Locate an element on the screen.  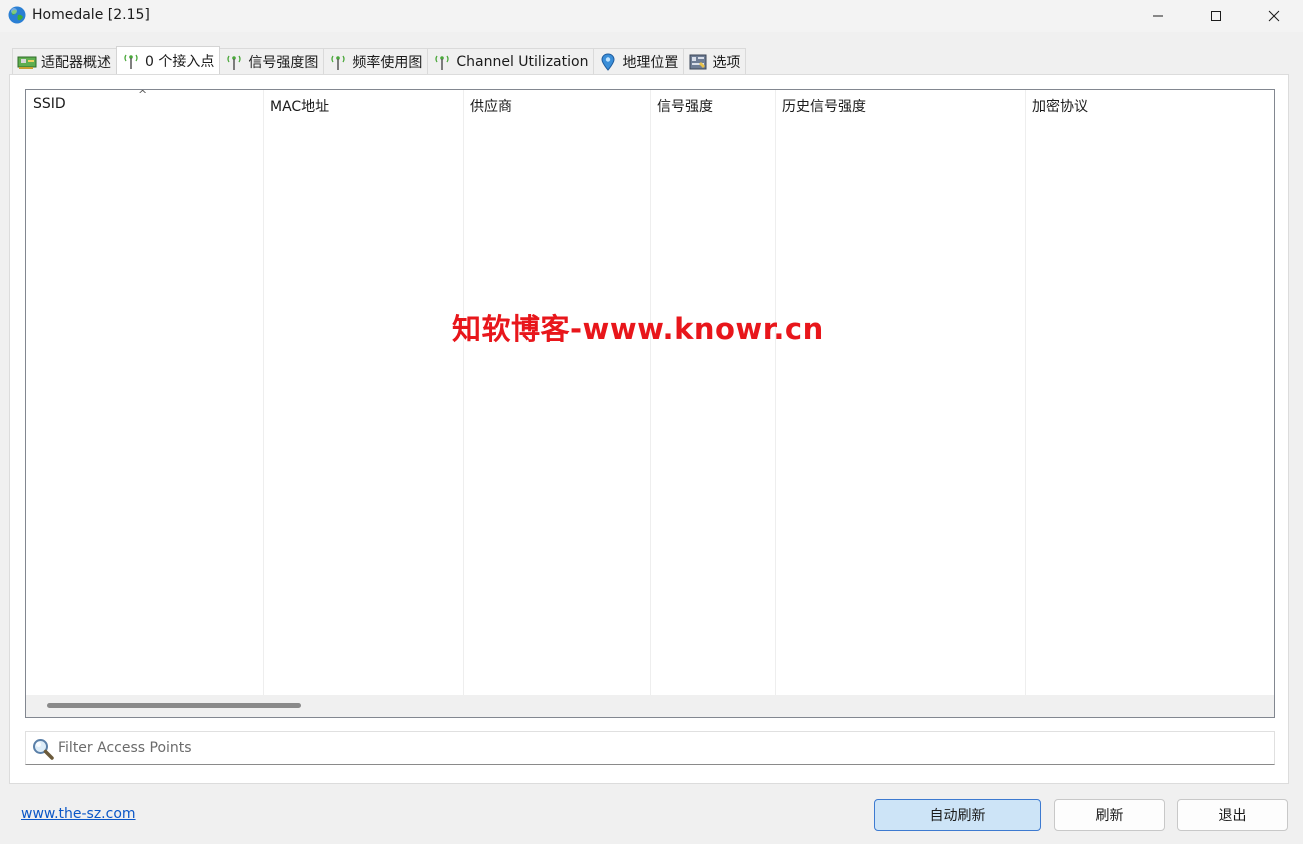
column-label: MAC地址 is located at coordinates (300, 107).